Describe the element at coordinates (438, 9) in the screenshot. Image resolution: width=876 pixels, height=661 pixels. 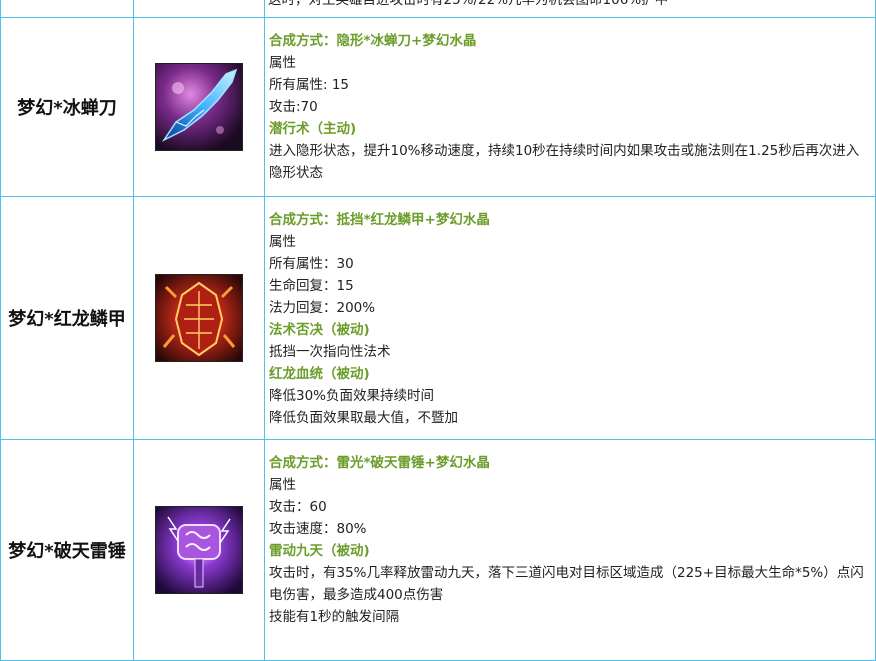
I see `previous-row` at that location.